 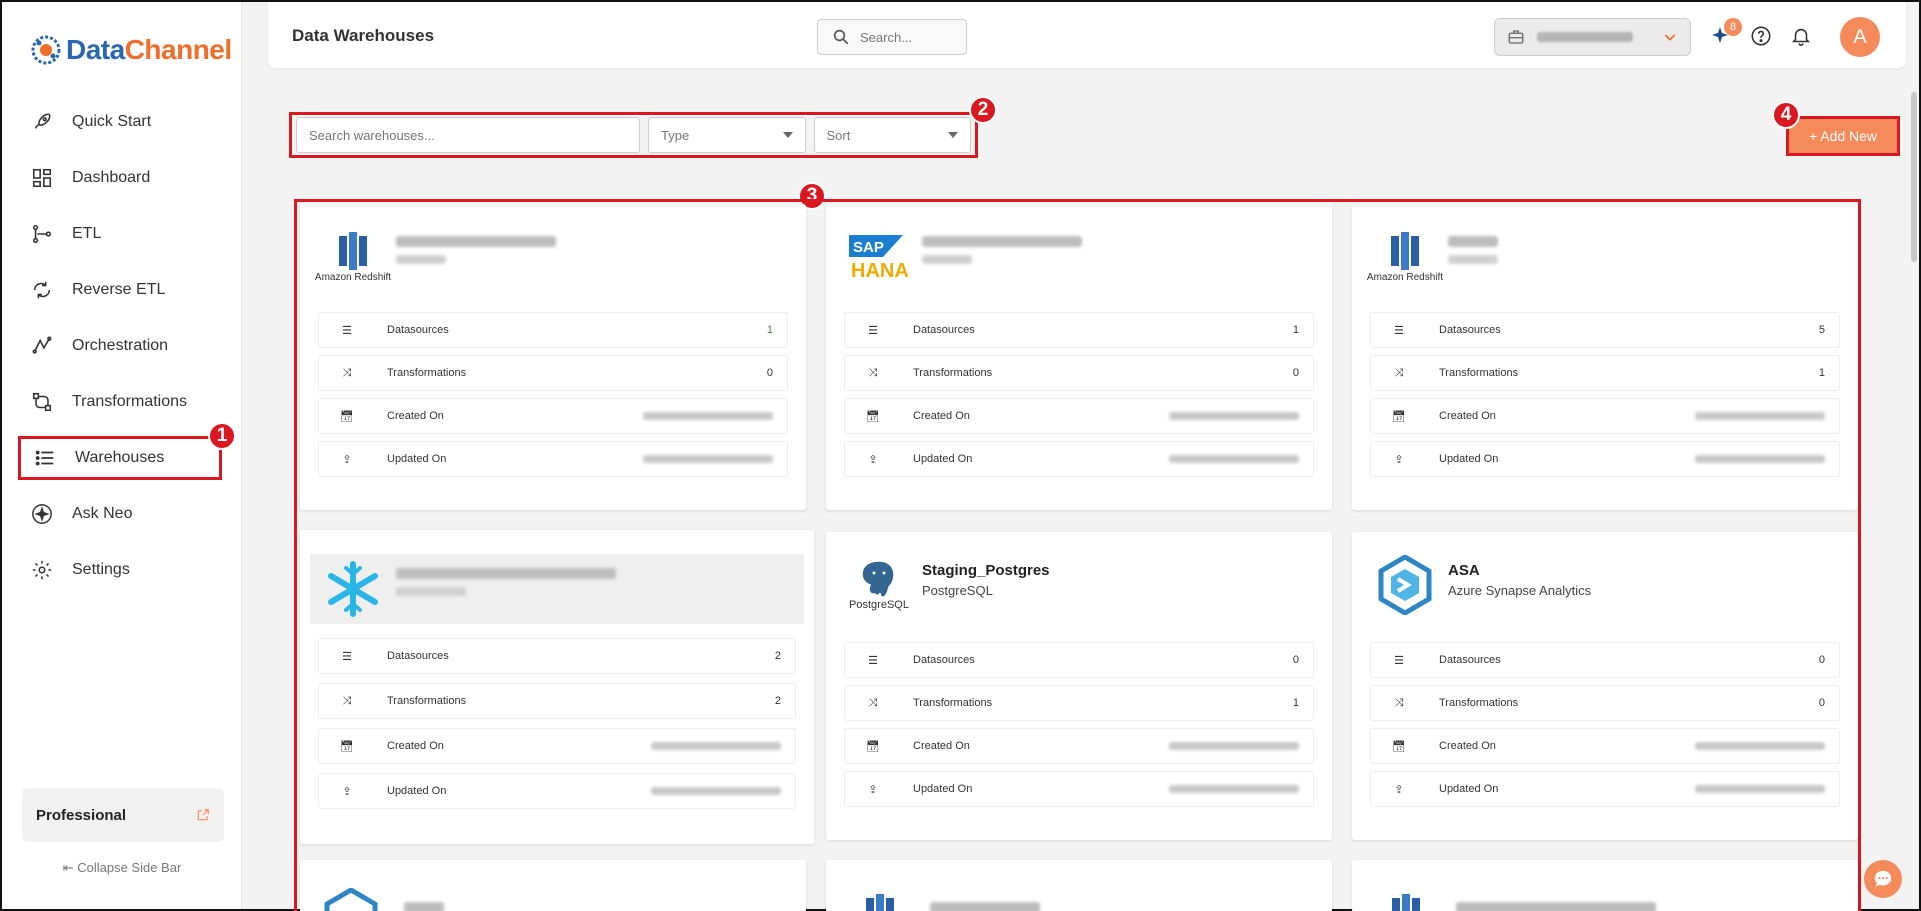 What do you see at coordinates (1405, 277) in the screenshot?
I see `logo-label: Amazon Redshift` at bounding box center [1405, 277].